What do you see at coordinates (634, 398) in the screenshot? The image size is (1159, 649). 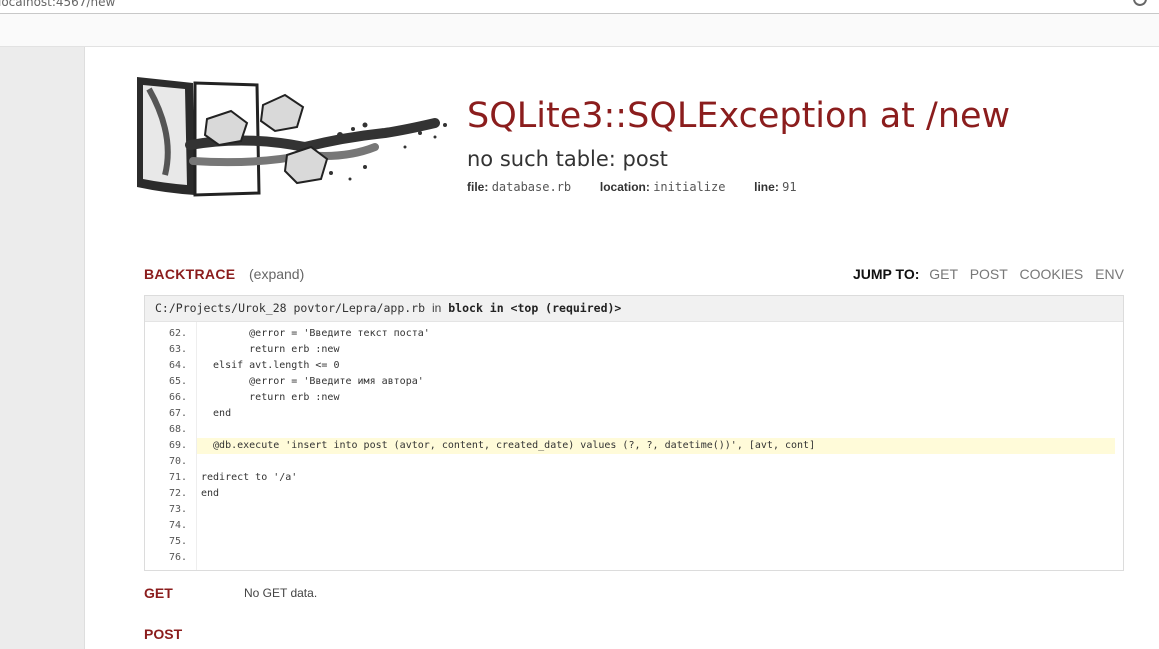 I see `code-line: 66. return erb :new` at bounding box center [634, 398].